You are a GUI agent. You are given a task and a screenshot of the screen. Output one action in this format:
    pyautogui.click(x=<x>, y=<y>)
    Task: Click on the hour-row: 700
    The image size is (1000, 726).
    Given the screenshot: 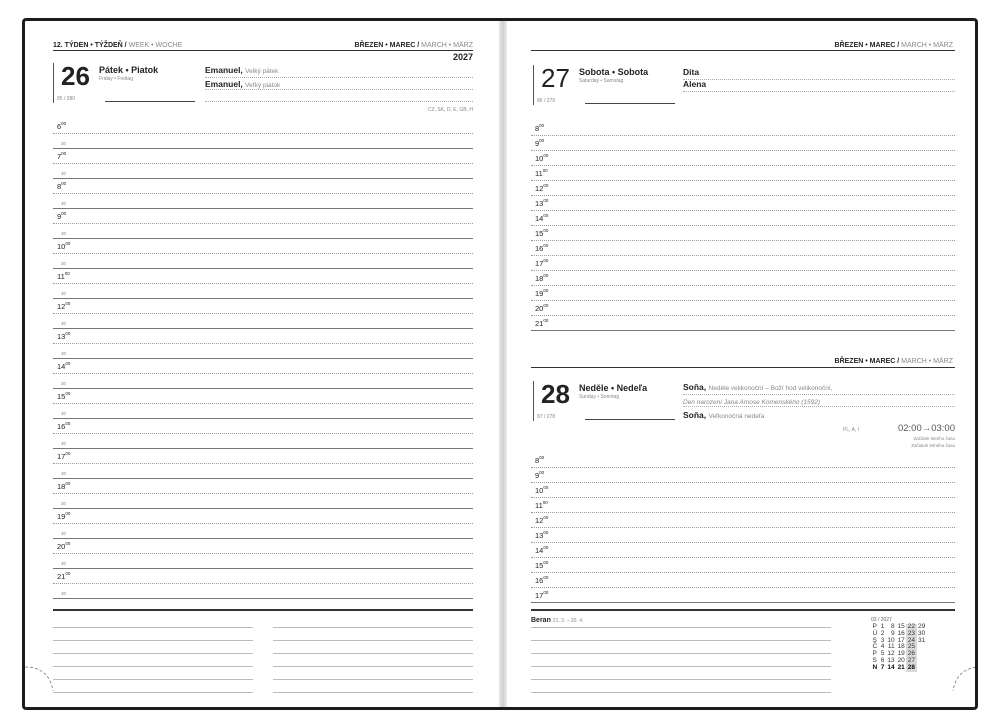 What is the action you would take?
    pyautogui.click(x=263, y=156)
    